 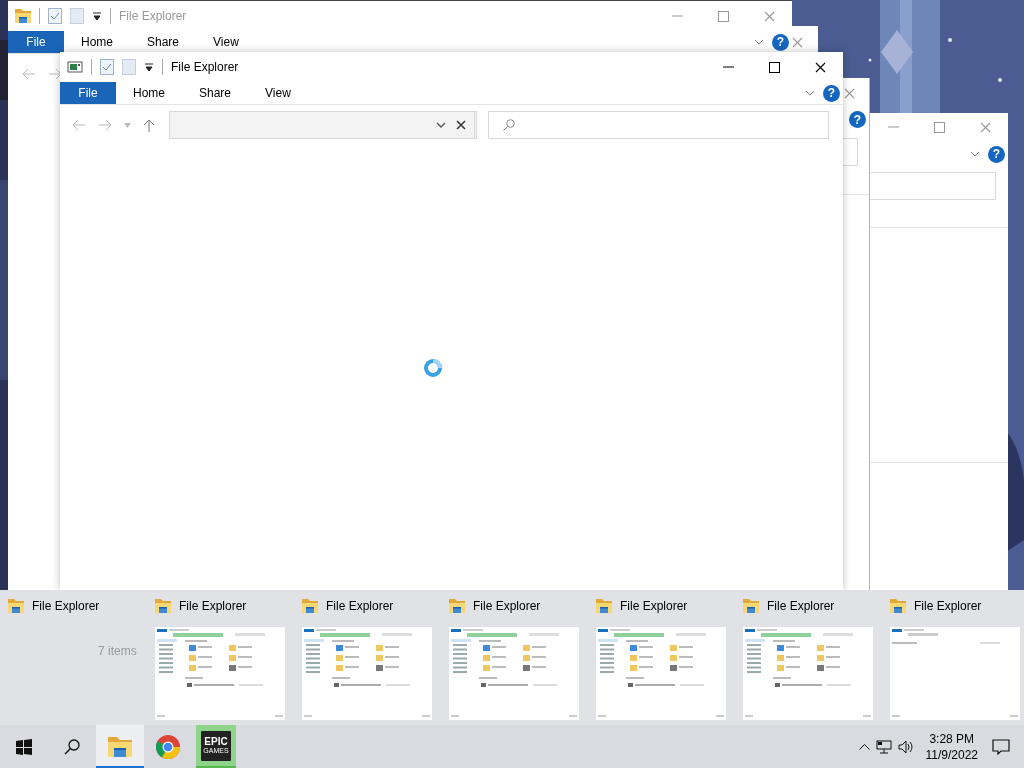 What do you see at coordinates (168, 746) in the screenshot?
I see `browser-icon` at bounding box center [168, 746].